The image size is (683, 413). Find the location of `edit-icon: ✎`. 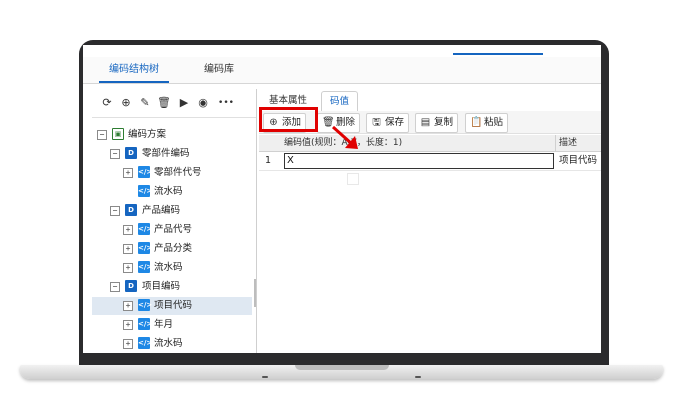

edit-icon: ✎ is located at coordinates (145, 103).